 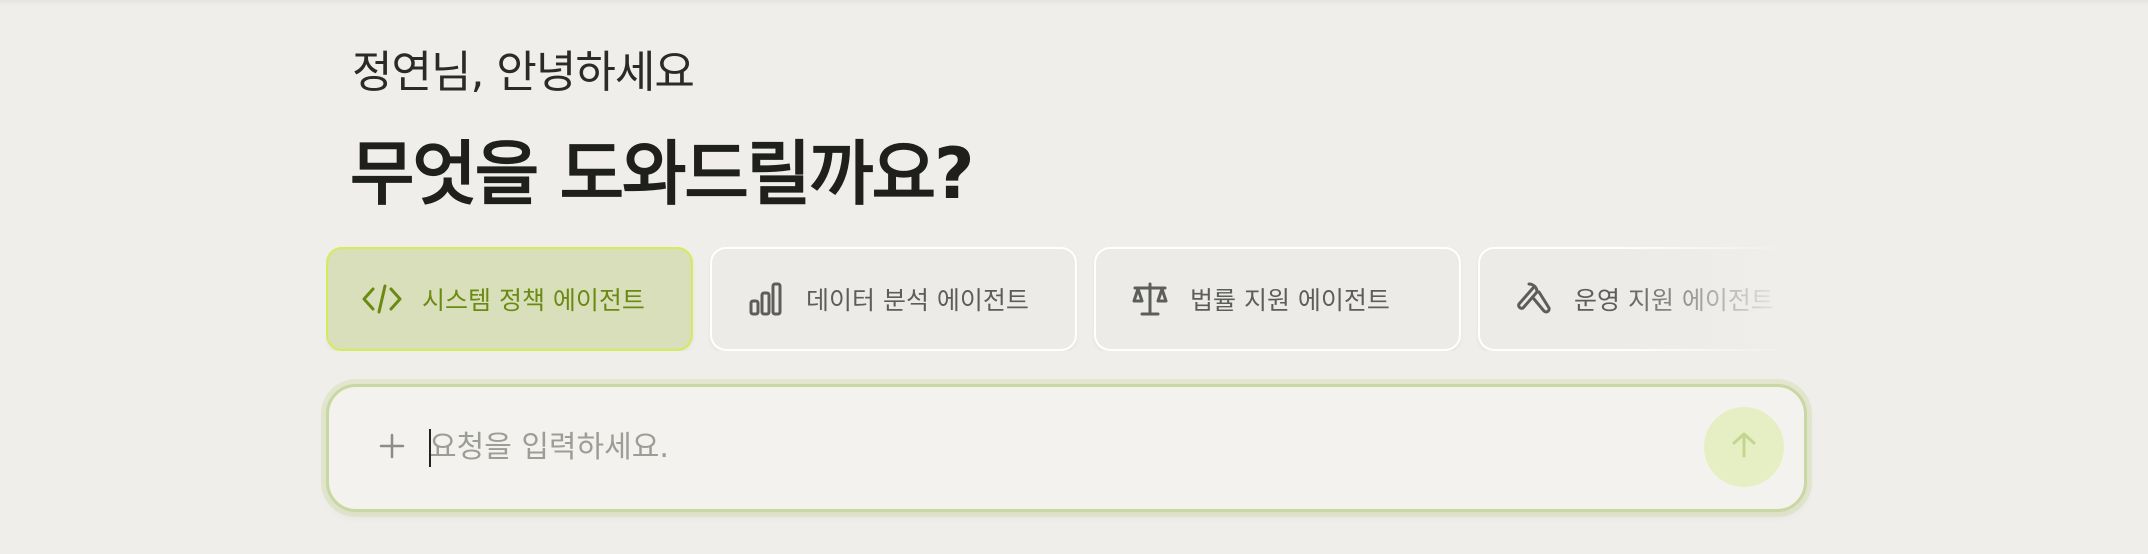 I want to click on agent-card-operations-support: 운영 지원 에이전트, so click(x=1661, y=299).